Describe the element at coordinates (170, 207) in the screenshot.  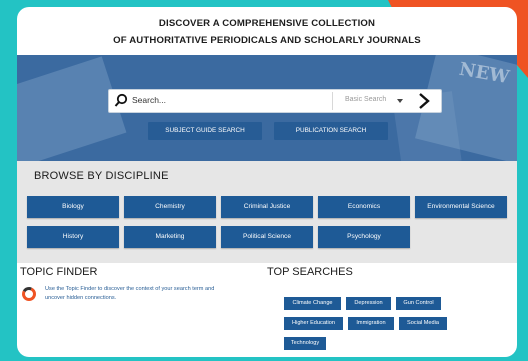
I see `discipline-chemistry: Chemistry` at that location.